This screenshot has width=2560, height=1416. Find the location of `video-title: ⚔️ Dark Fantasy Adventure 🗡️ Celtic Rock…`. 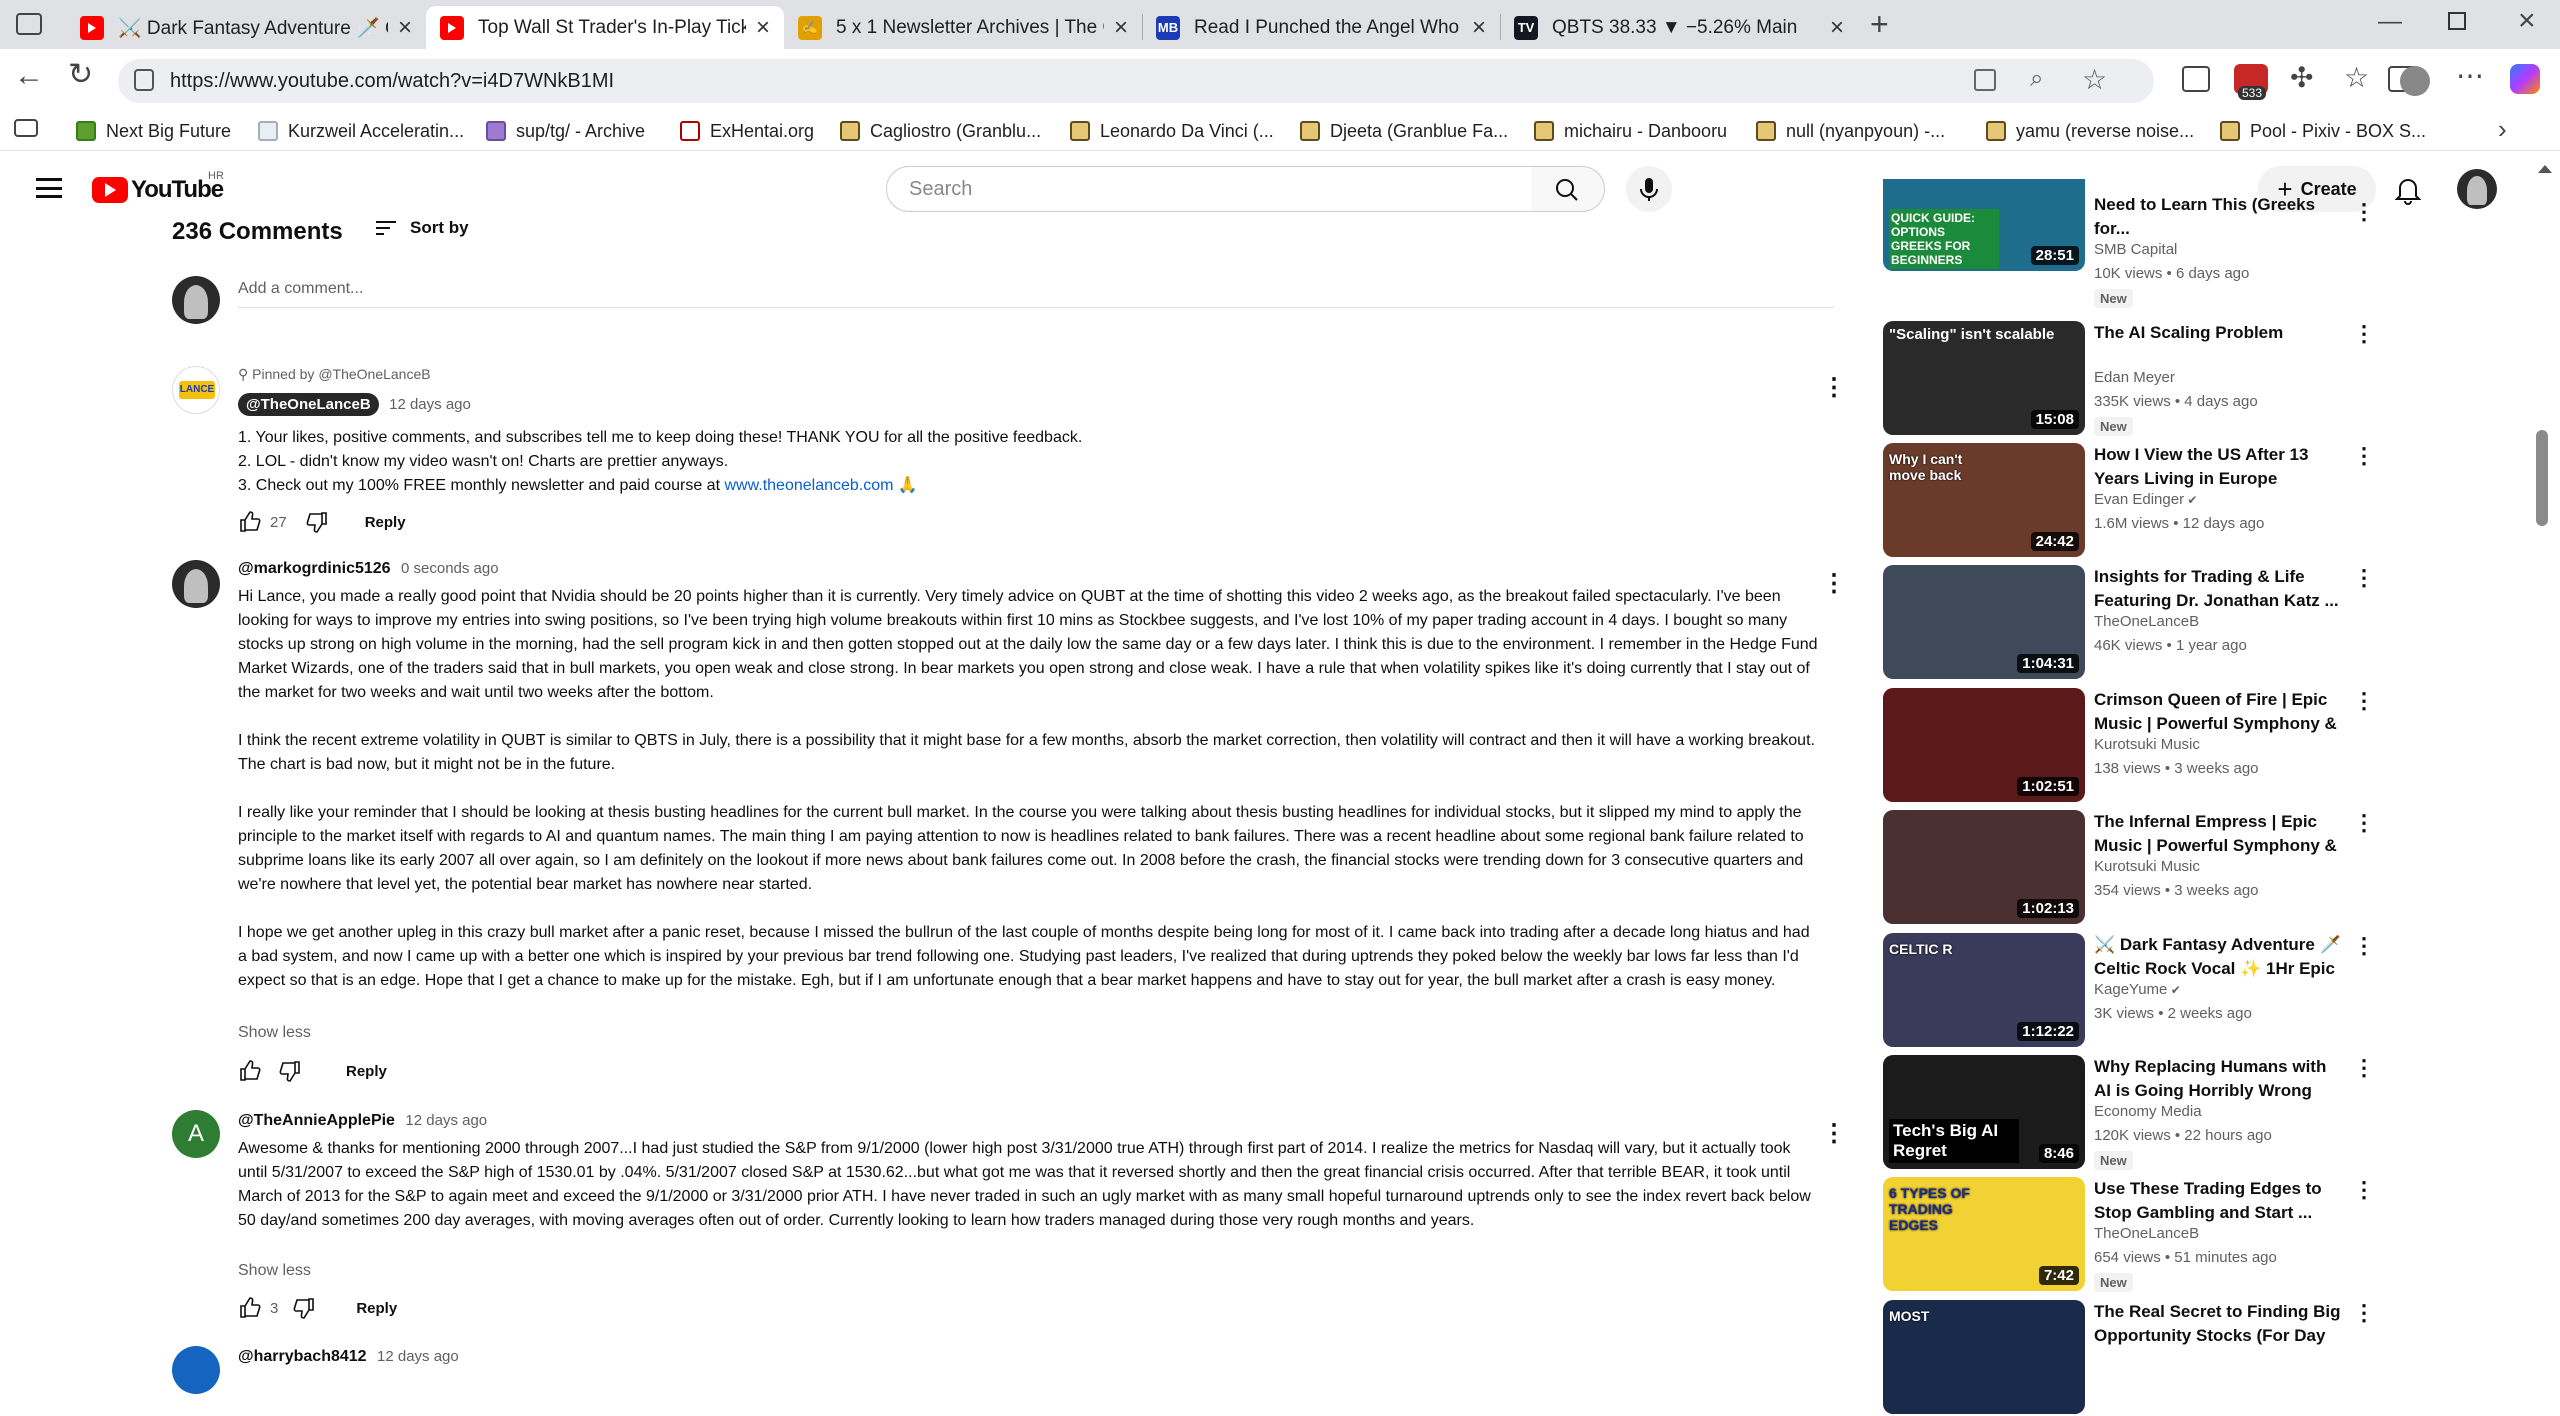

video-title: ⚔️ Dark Fantasy Adventure 🗡️ Celtic Rock… is located at coordinates (2219, 957).